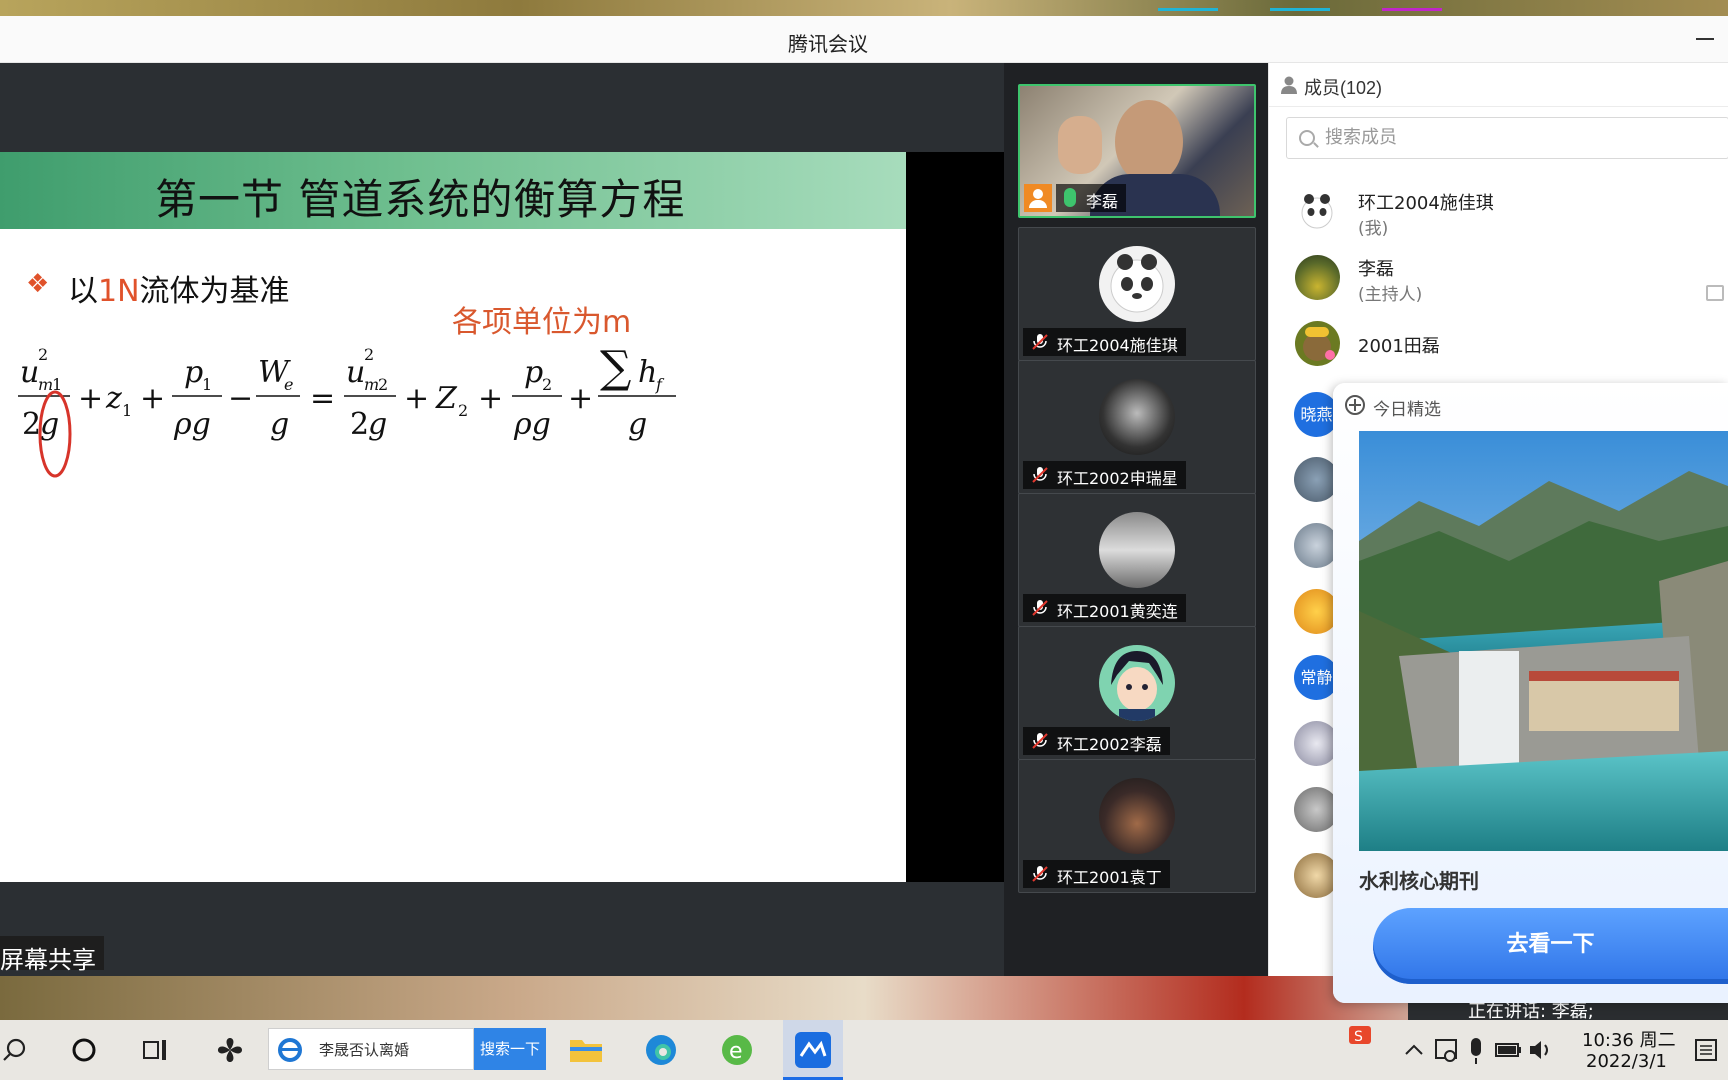 This screenshot has width=1728, height=1080. I want to click on video-tile: 环工2002申瑞星, so click(1137, 427).